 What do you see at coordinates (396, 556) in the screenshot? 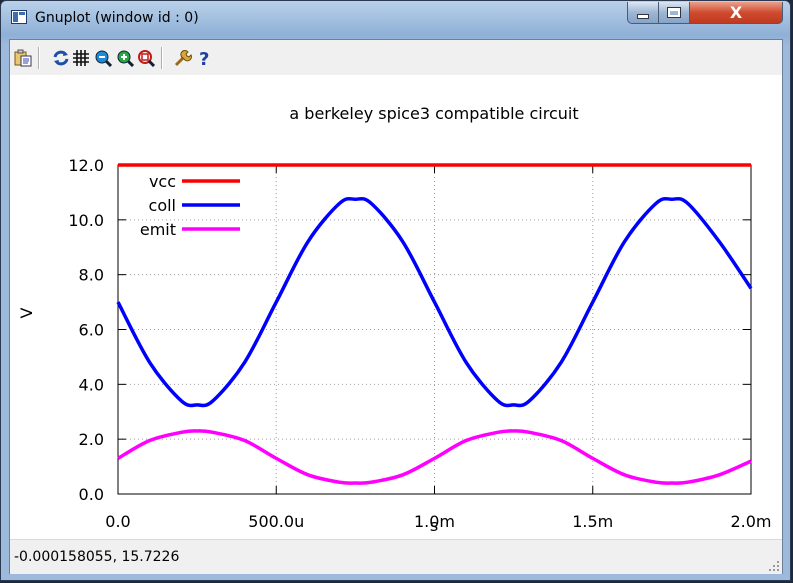
I see `status-bar: -0.000158055, 15.7226` at bounding box center [396, 556].